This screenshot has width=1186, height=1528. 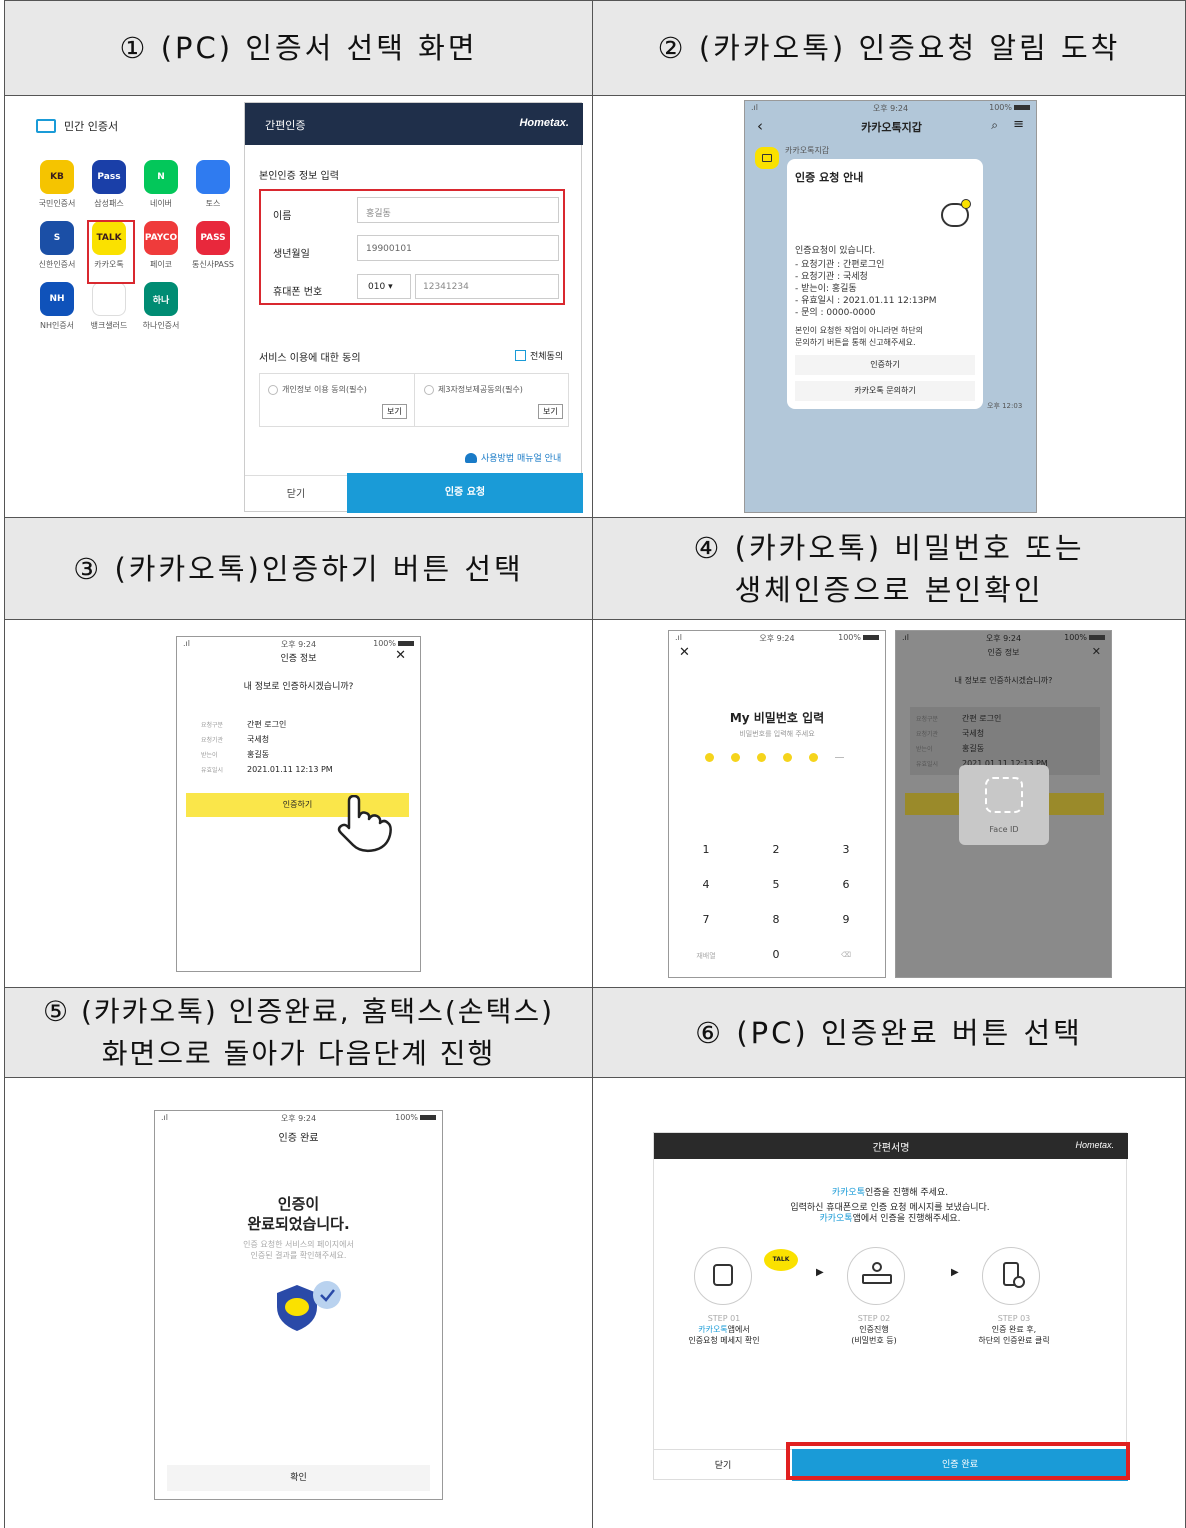 What do you see at coordinates (458, 210) in the screenshot?
I see `name-field: 홍길동` at bounding box center [458, 210].